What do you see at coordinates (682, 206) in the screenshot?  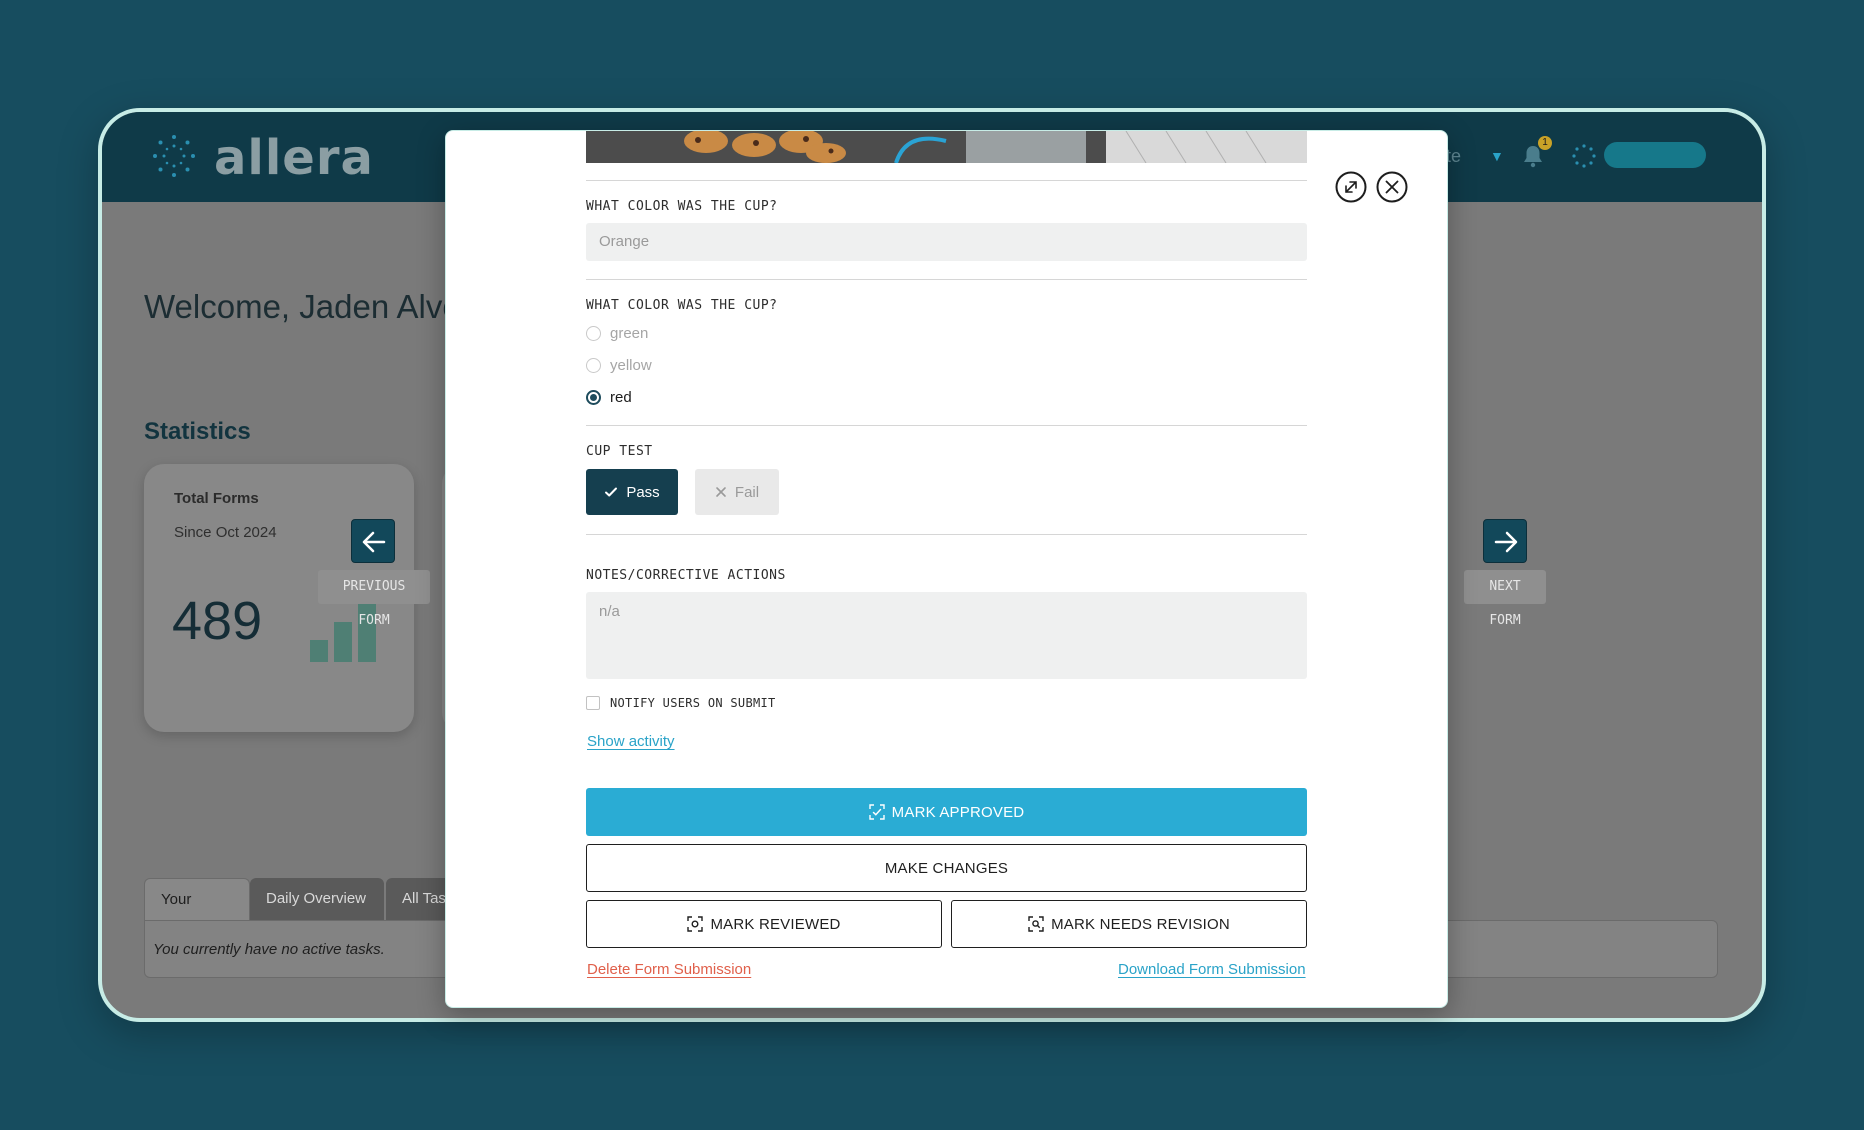 I see `question-label-cup-color-text: WHAT COLOR WAS THE CUP?` at bounding box center [682, 206].